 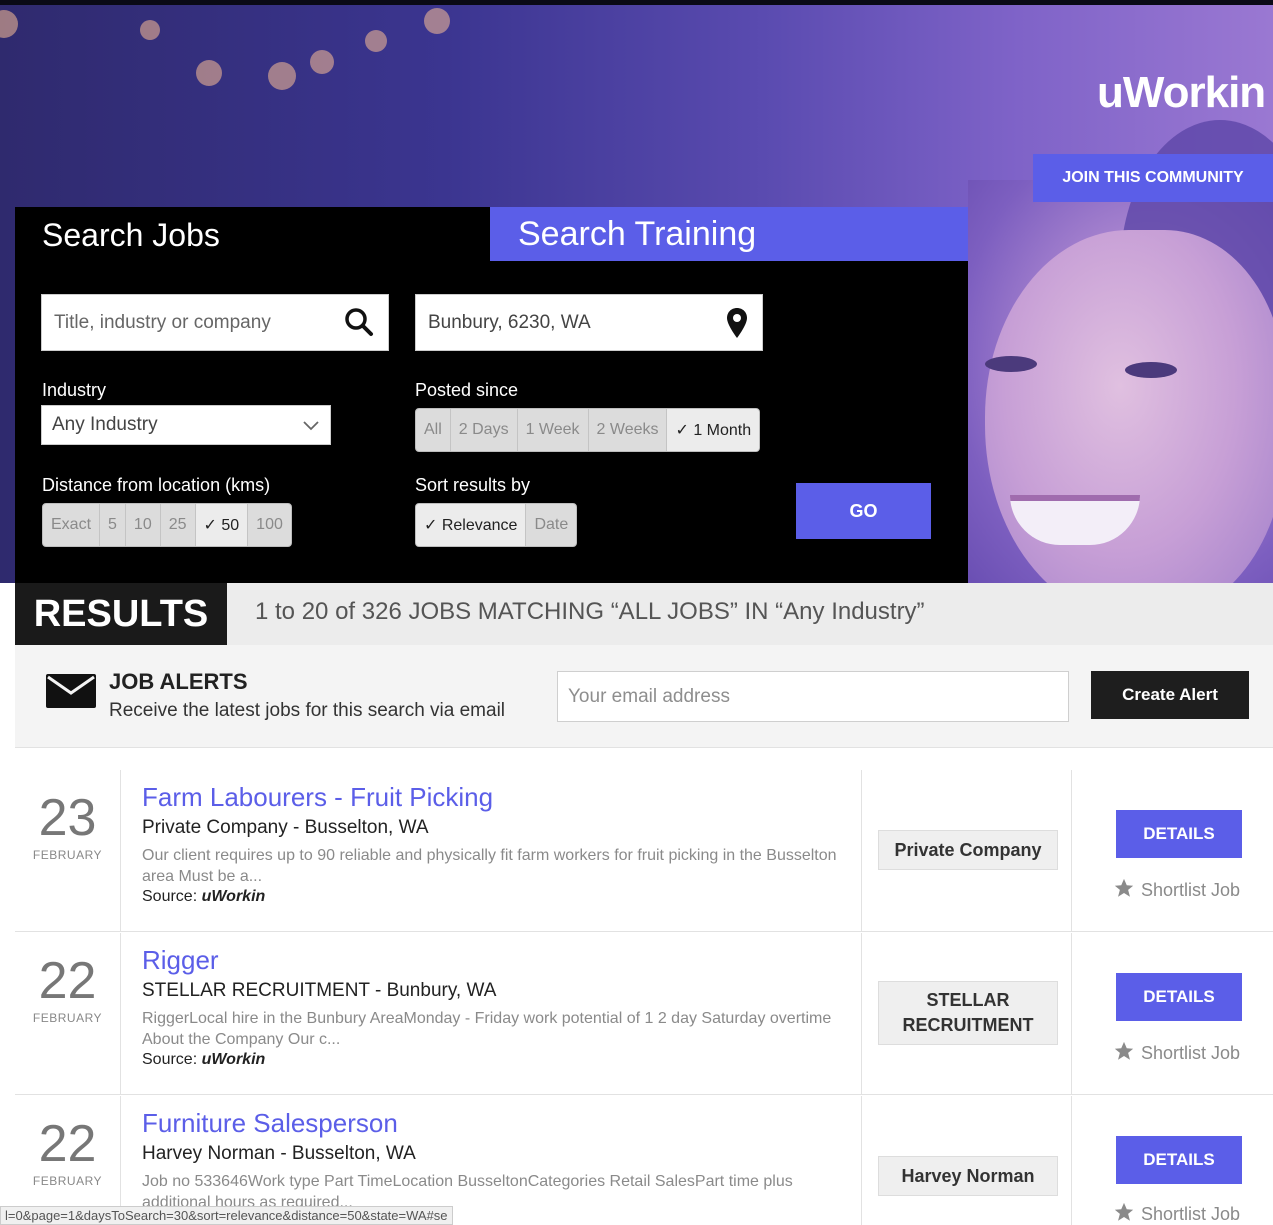 What do you see at coordinates (492, 960) in the screenshot?
I see `job-title-link: Rigger` at bounding box center [492, 960].